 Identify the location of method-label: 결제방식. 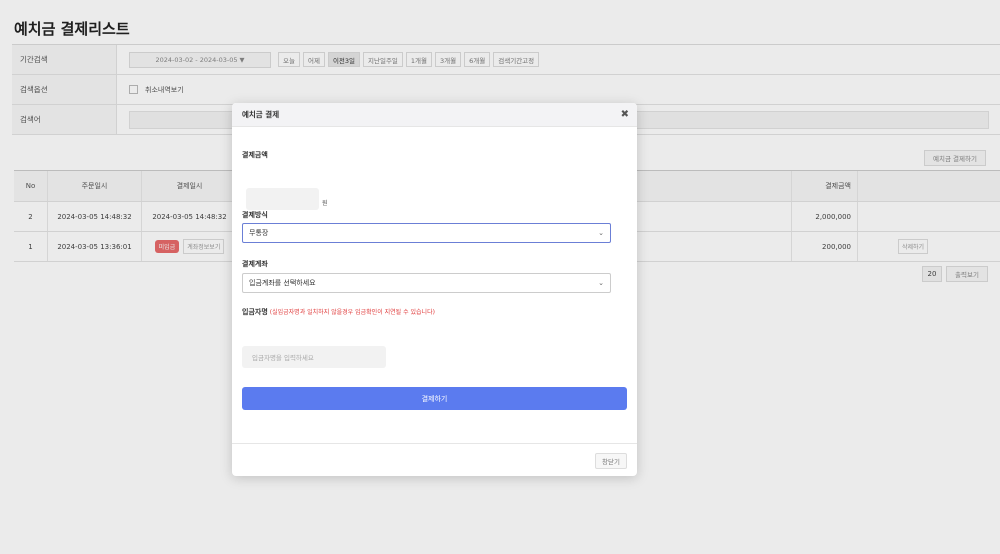
(255, 215).